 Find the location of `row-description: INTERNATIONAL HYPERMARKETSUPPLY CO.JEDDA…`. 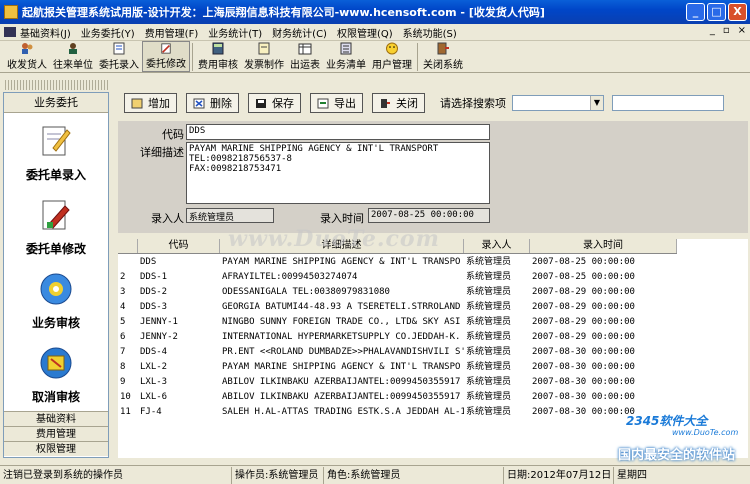

row-description: INTERNATIONAL HYPERMARKETSUPPLY CO.JEDDA… is located at coordinates (342, 337).